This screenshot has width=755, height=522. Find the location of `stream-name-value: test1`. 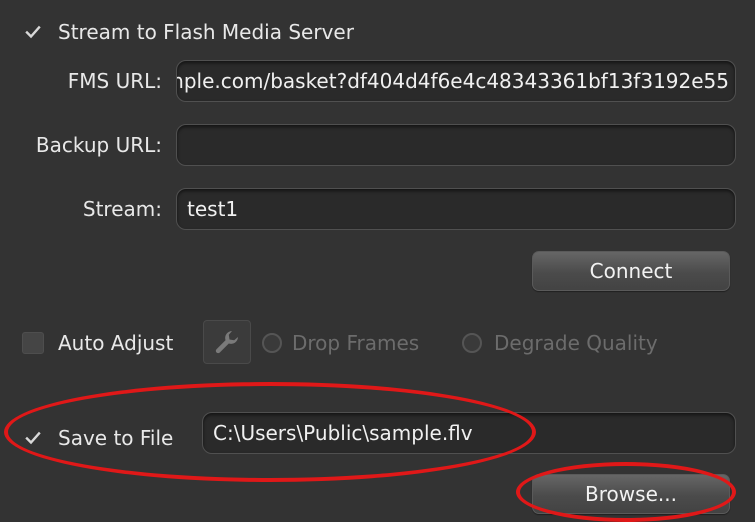

stream-name-value: test1 is located at coordinates (213, 209).